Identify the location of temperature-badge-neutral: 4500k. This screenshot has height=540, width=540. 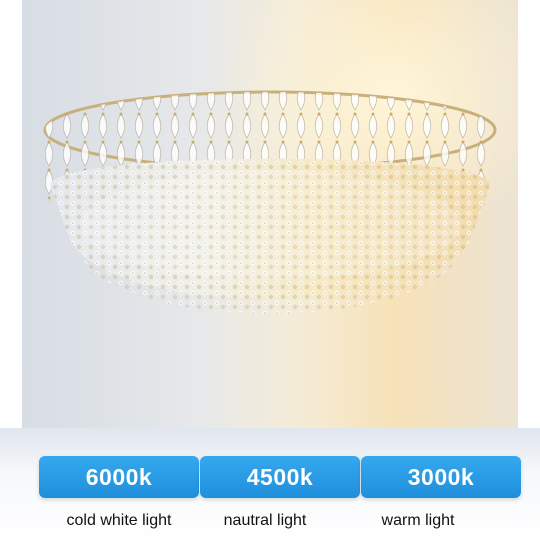
(280, 477).